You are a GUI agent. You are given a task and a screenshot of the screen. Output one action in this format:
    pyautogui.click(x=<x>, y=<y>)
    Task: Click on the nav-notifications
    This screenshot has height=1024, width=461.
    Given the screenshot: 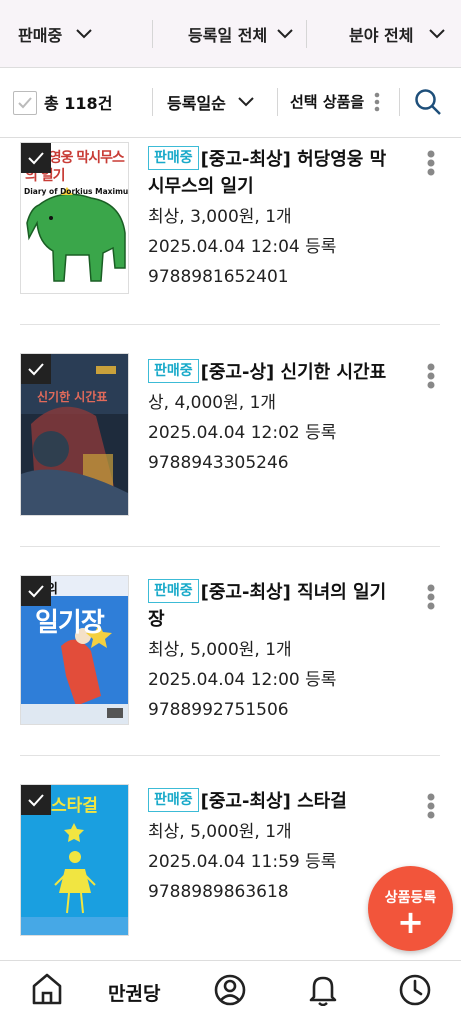 What is the action you would take?
    pyautogui.click(x=323, y=991)
    